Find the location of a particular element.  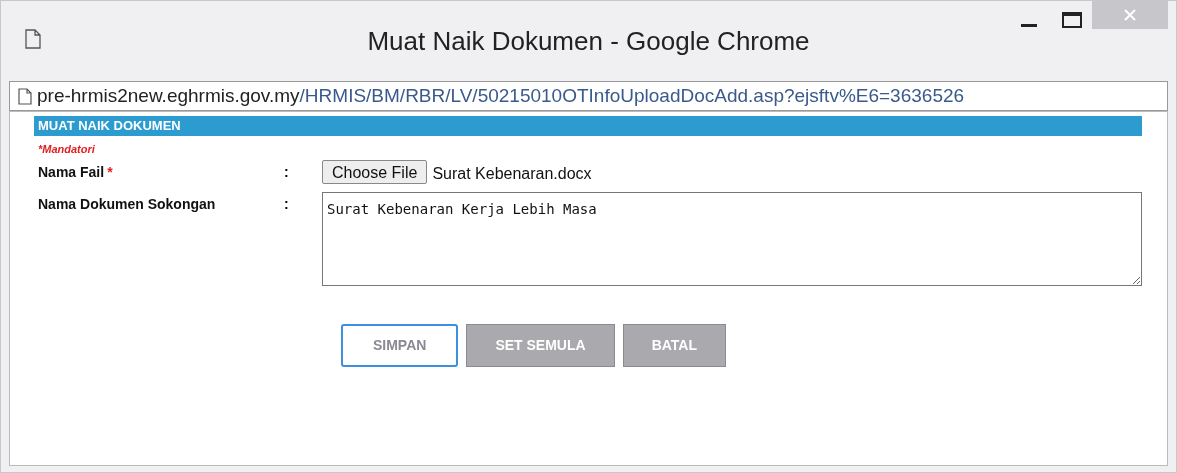

panel-header: MUAT NAIK DOKUMEN is located at coordinates (588, 126).